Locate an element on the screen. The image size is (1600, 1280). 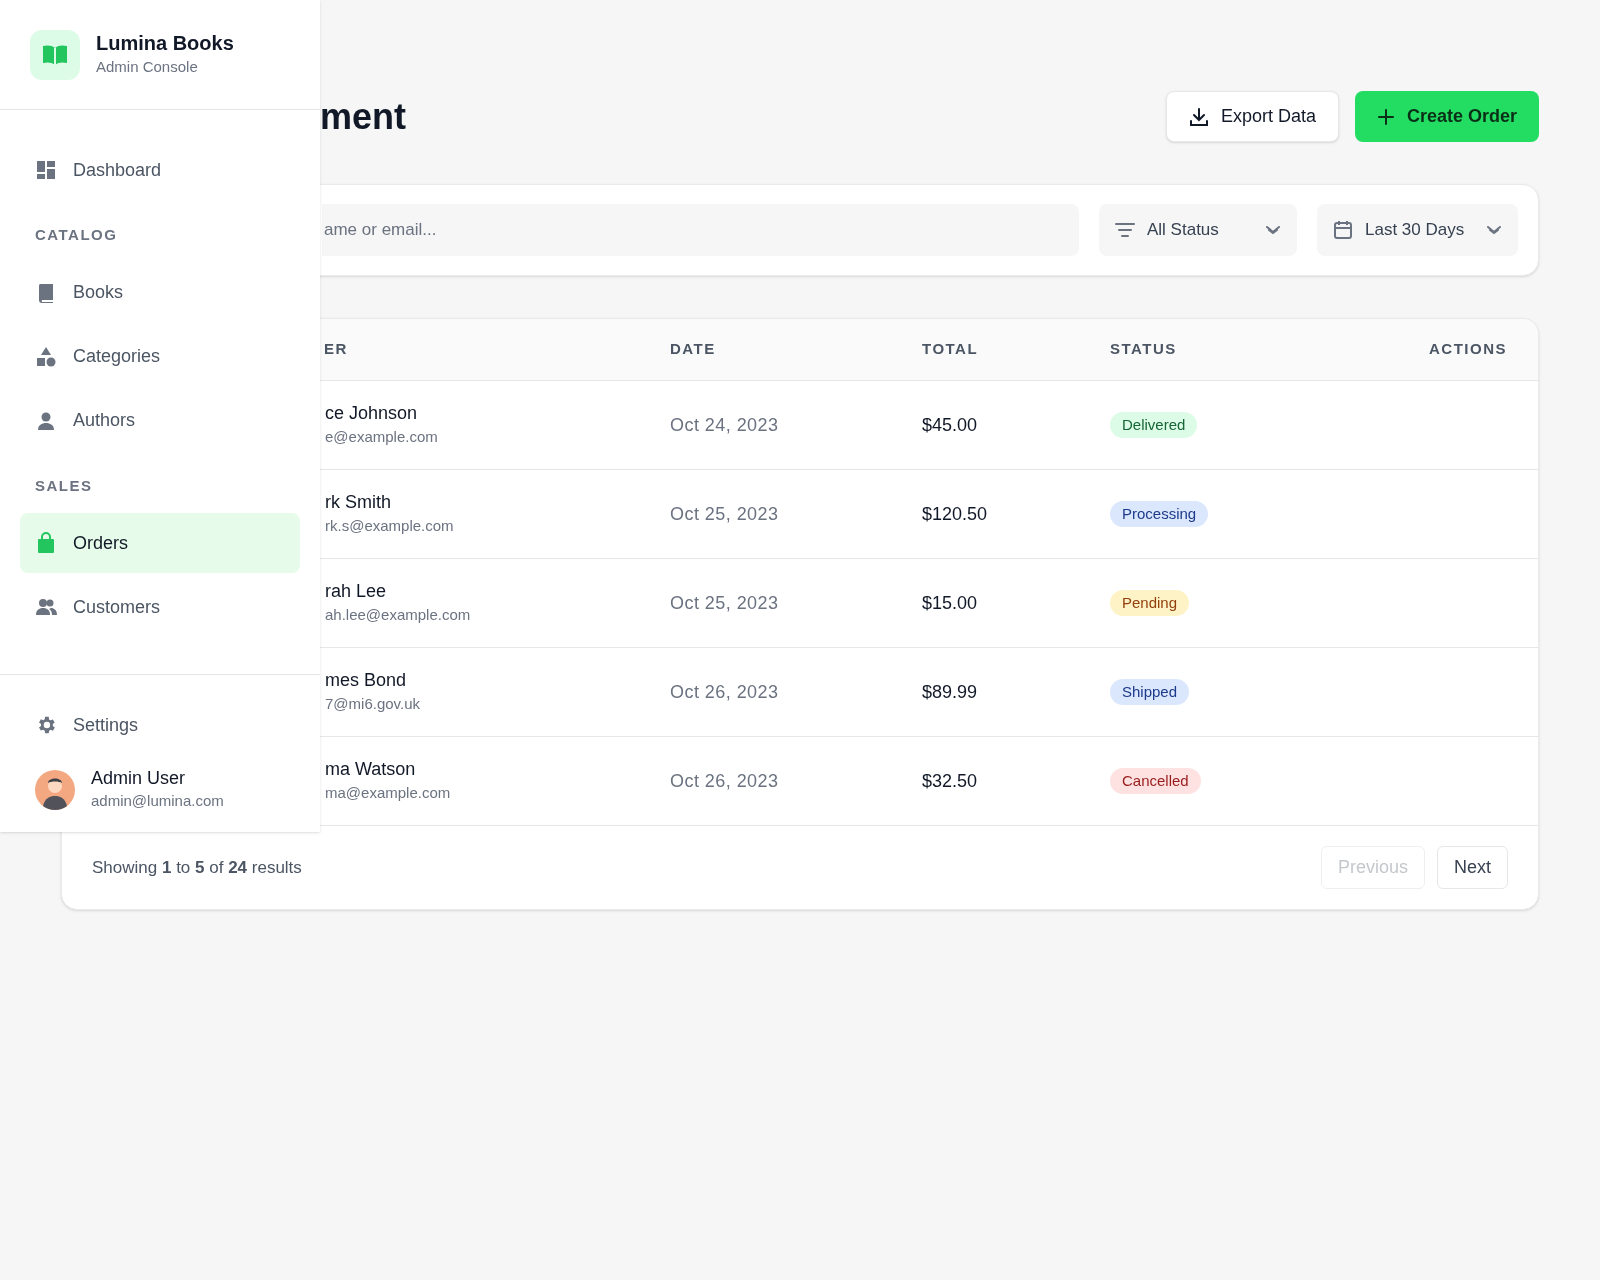
customer-name: ce Johnson is located at coordinates (371, 412).